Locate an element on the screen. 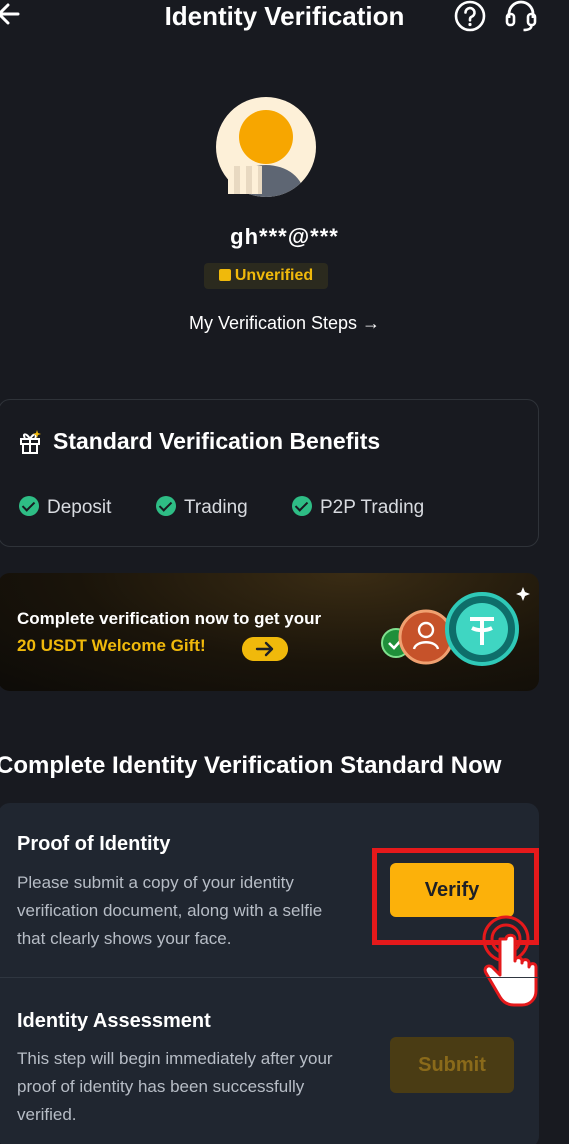 The height and width of the screenshot is (1144, 569). divider is located at coordinates (269, 977).